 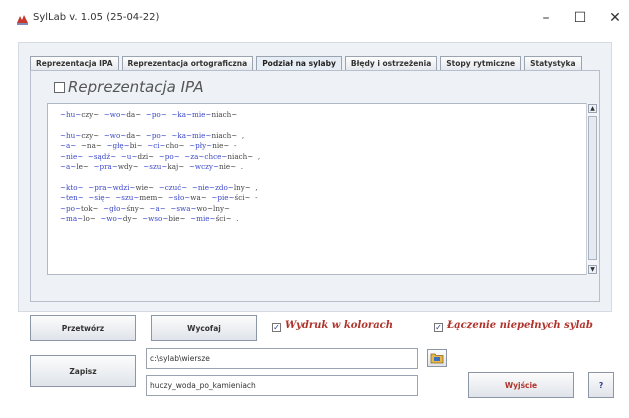 I want to click on syllable: ~ma~, so click(x=72, y=218).